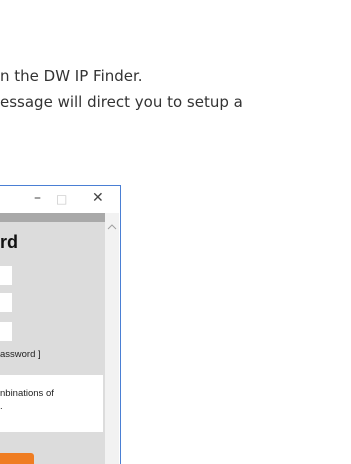 The height and width of the screenshot is (464, 351). I want to click on window-header-bar, so click(52, 217).